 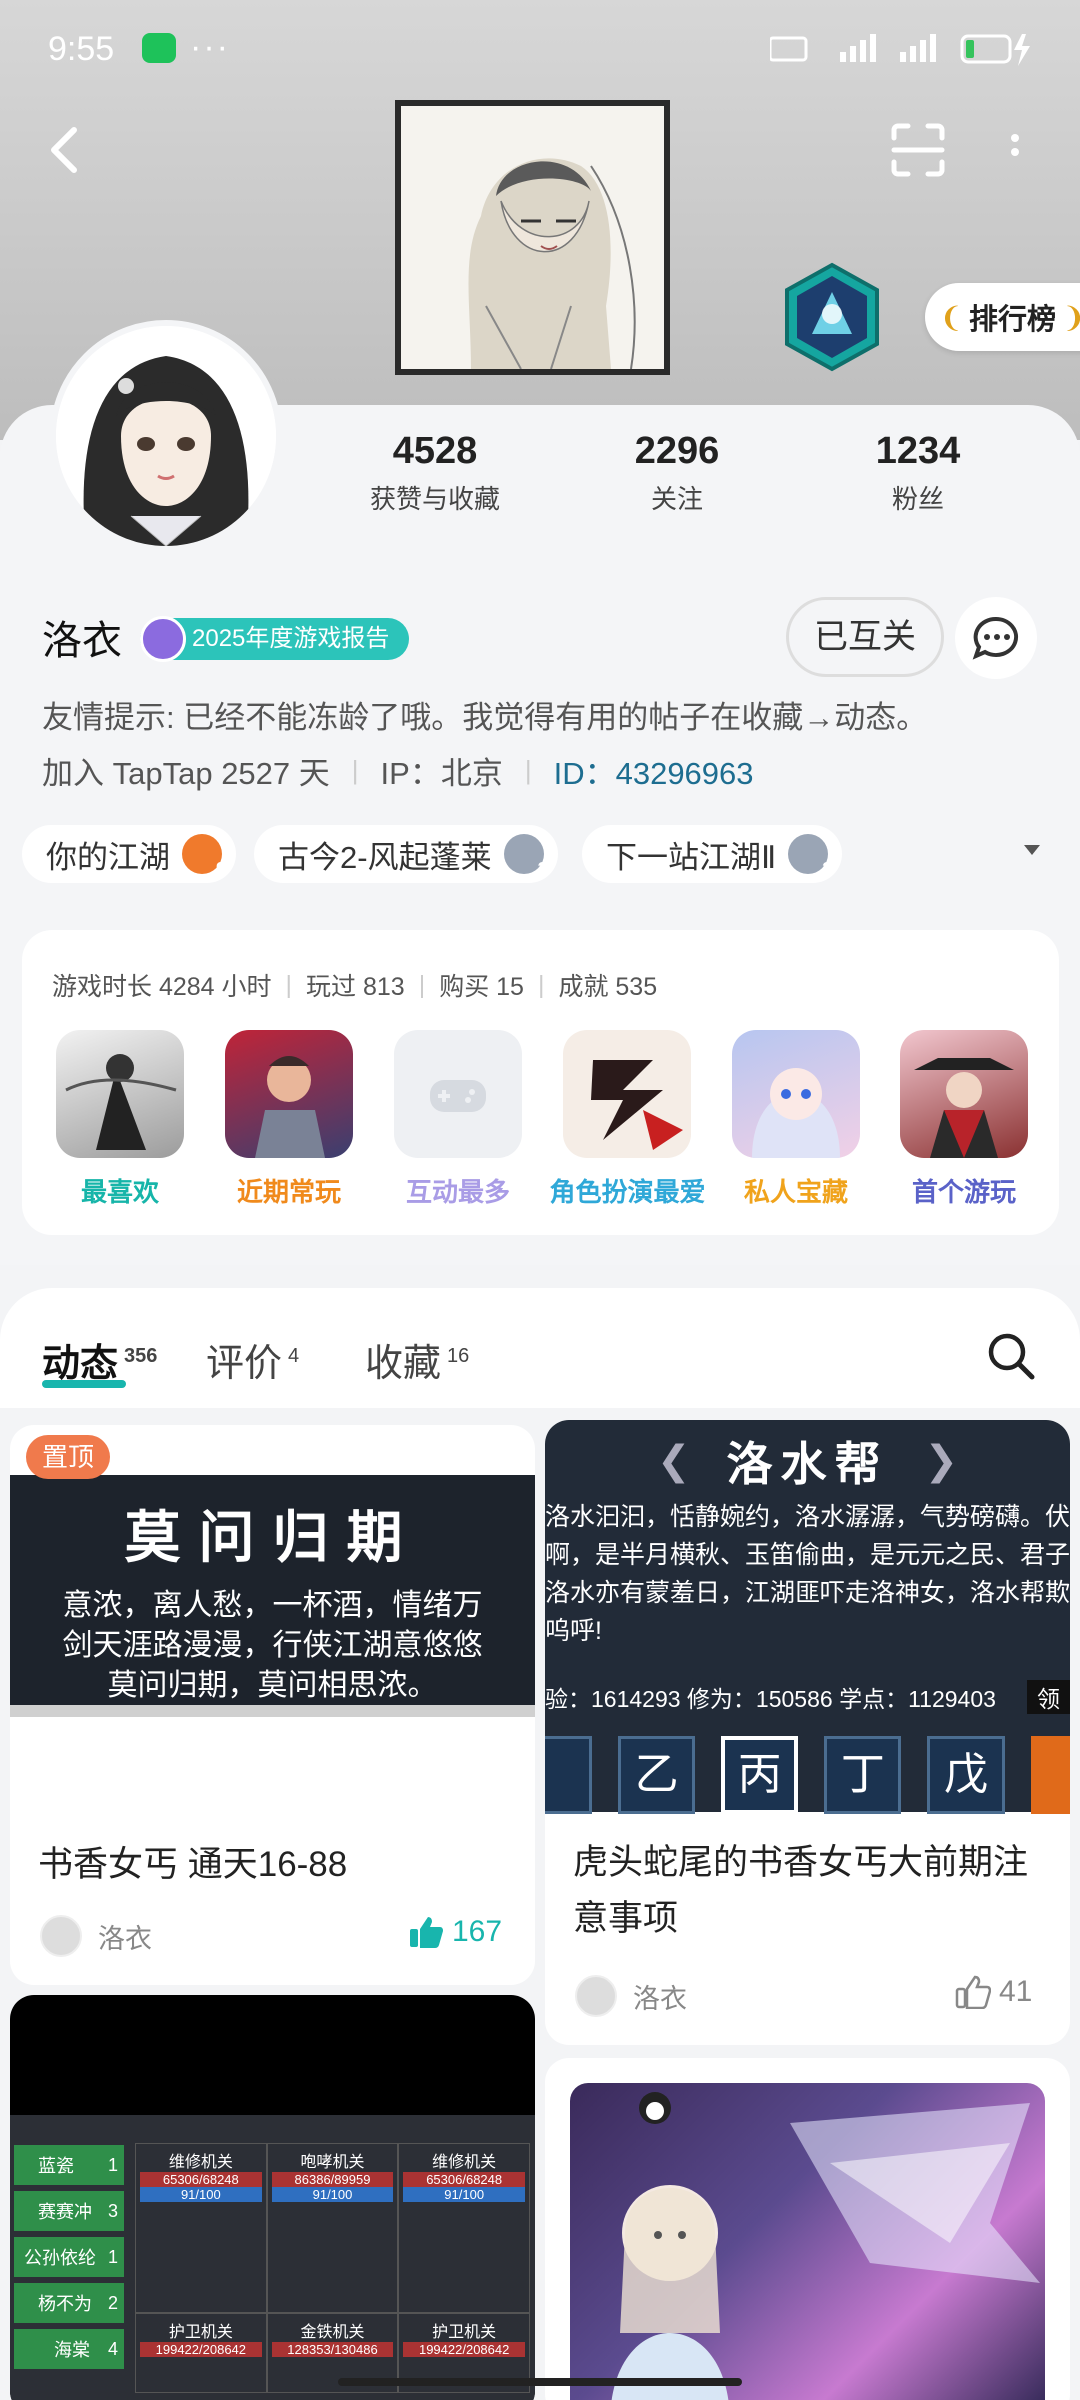 What do you see at coordinates (403, 1364) in the screenshot?
I see `tab-label: 收藏` at bounding box center [403, 1364].